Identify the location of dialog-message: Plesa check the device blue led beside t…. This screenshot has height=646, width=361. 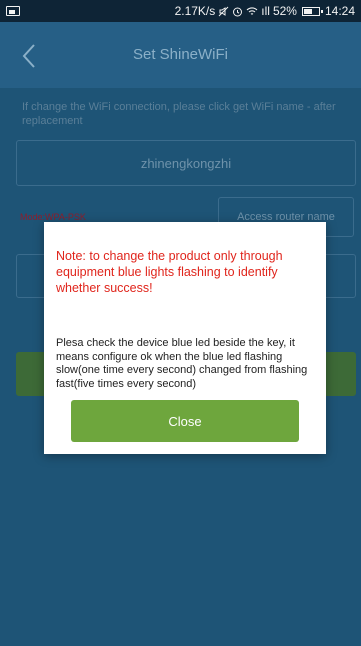
(182, 363).